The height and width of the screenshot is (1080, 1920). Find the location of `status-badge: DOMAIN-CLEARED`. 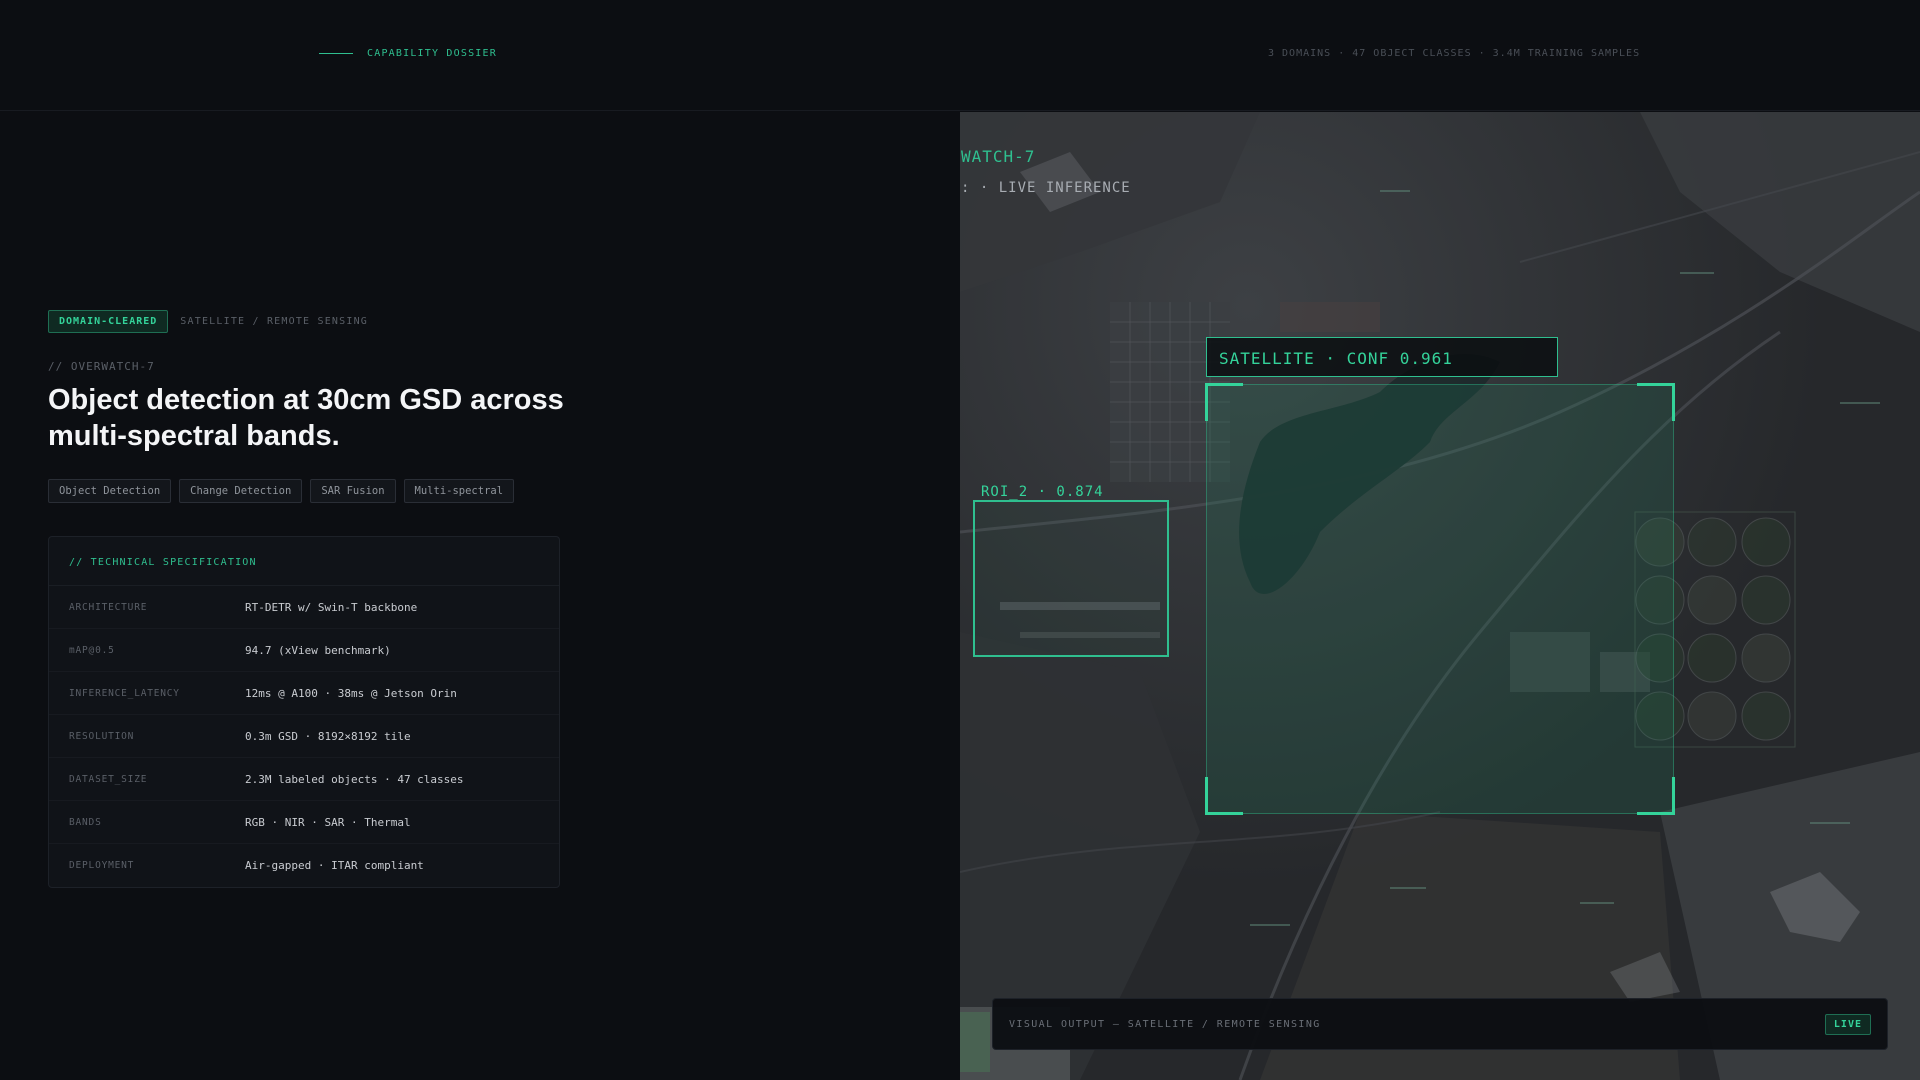

status-badge: DOMAIN-CLEARED is located at coordinates (108, 321).